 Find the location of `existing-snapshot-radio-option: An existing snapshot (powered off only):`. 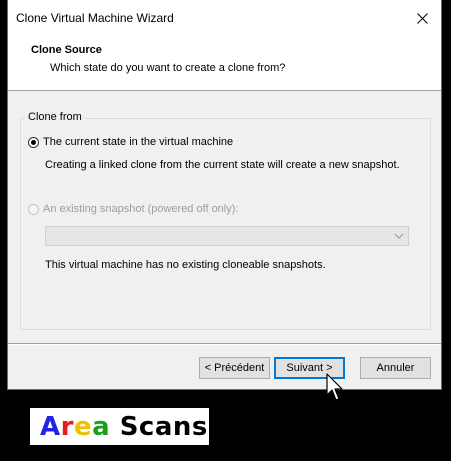

existing-snapshot-radio-option: An existing snapshot (powered off only): is located at coordinates (133, 209).